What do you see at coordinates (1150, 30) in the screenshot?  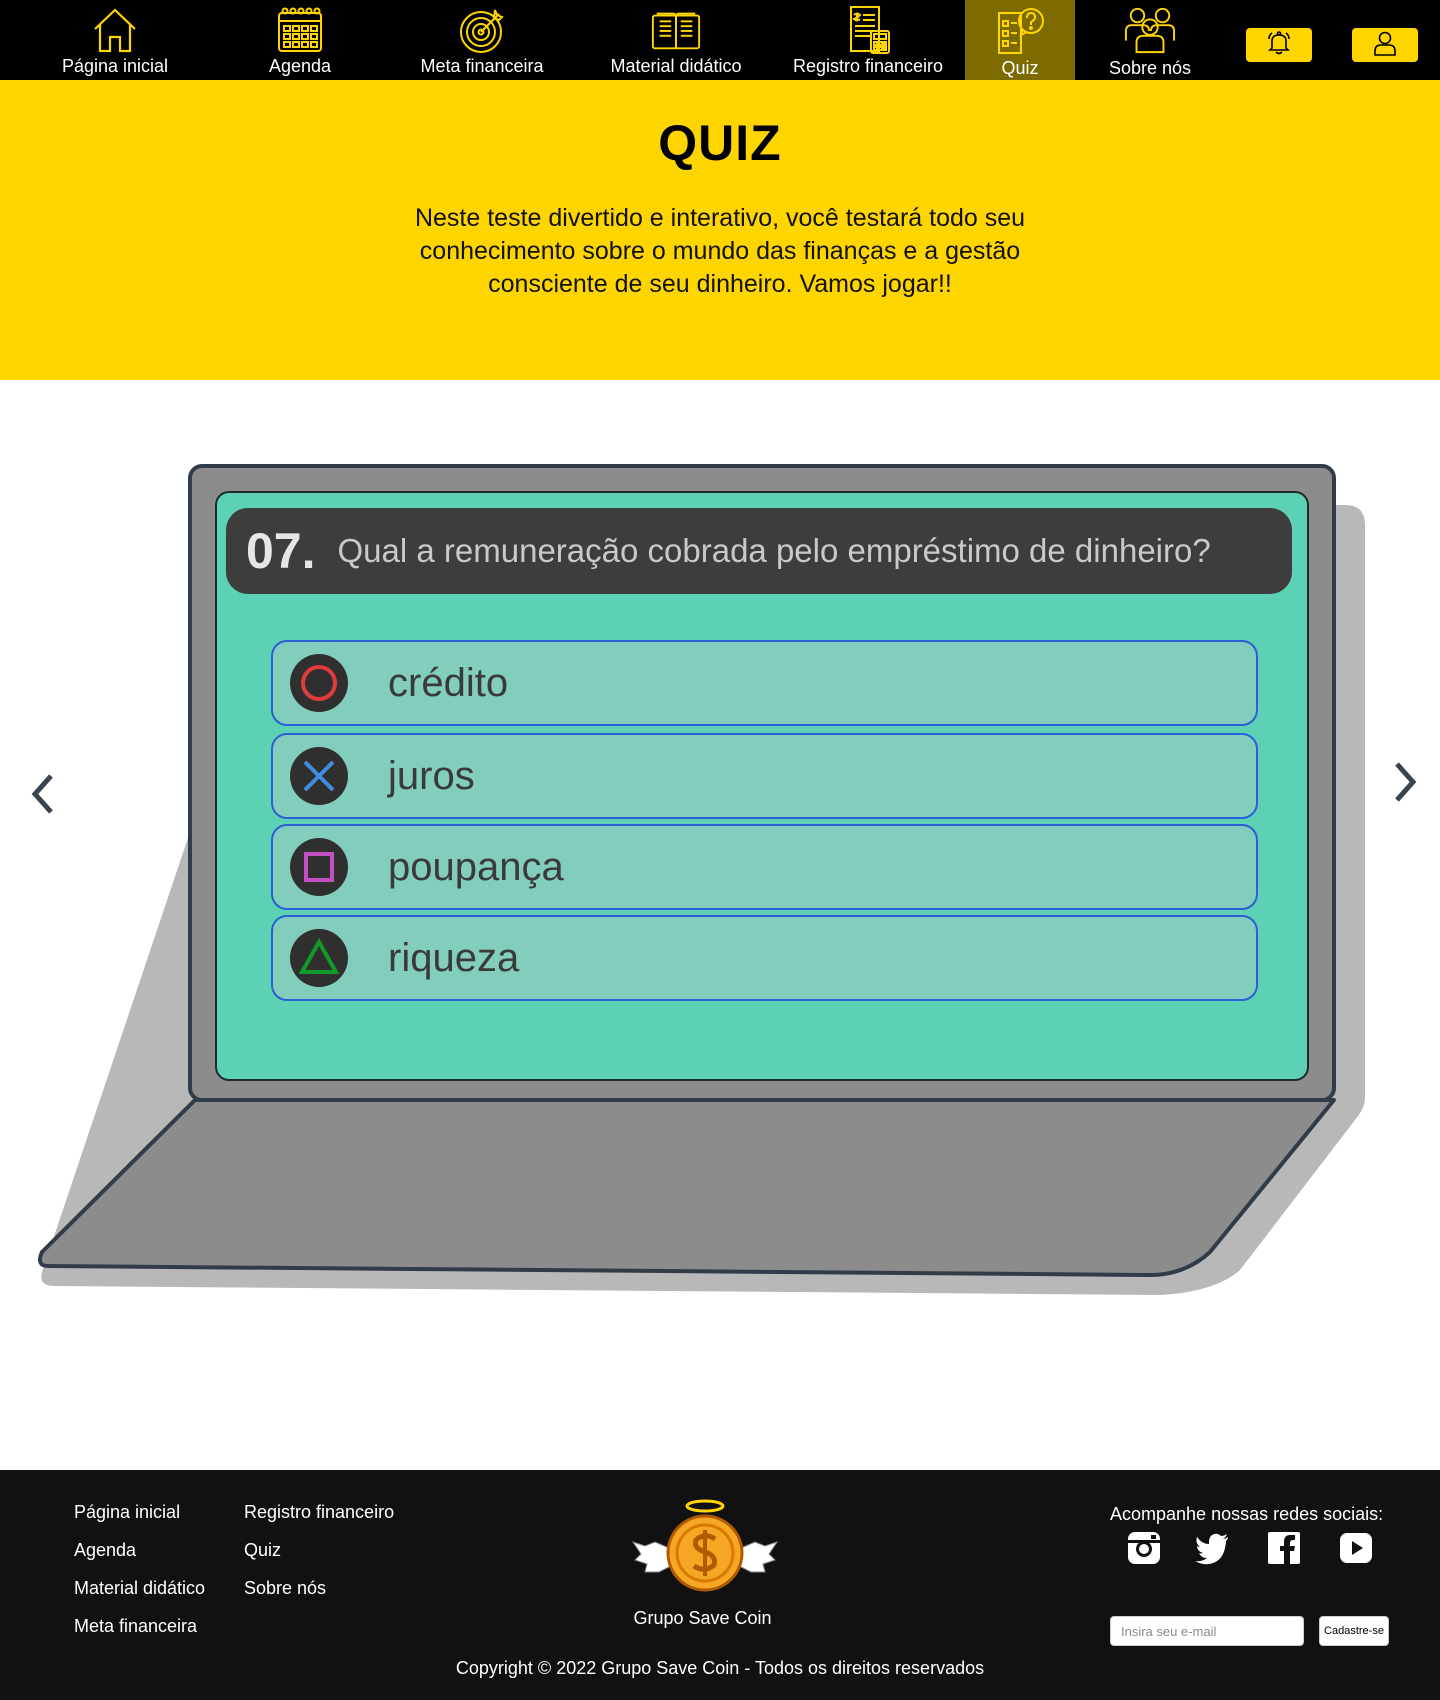 I see `team-icon` at bounding box center [1150, 30].